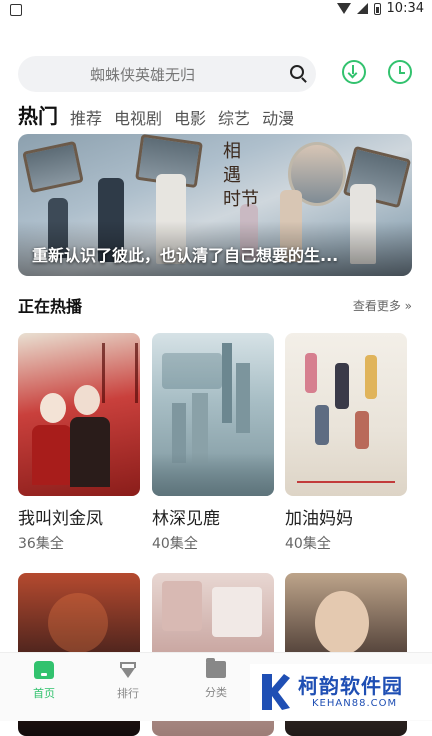 This screenshot has width=432, height=736. What do you see at coordinates (41, 544) in the screenshot?
I see `card-episodes: 36集全` at bounding box center [41, 544].